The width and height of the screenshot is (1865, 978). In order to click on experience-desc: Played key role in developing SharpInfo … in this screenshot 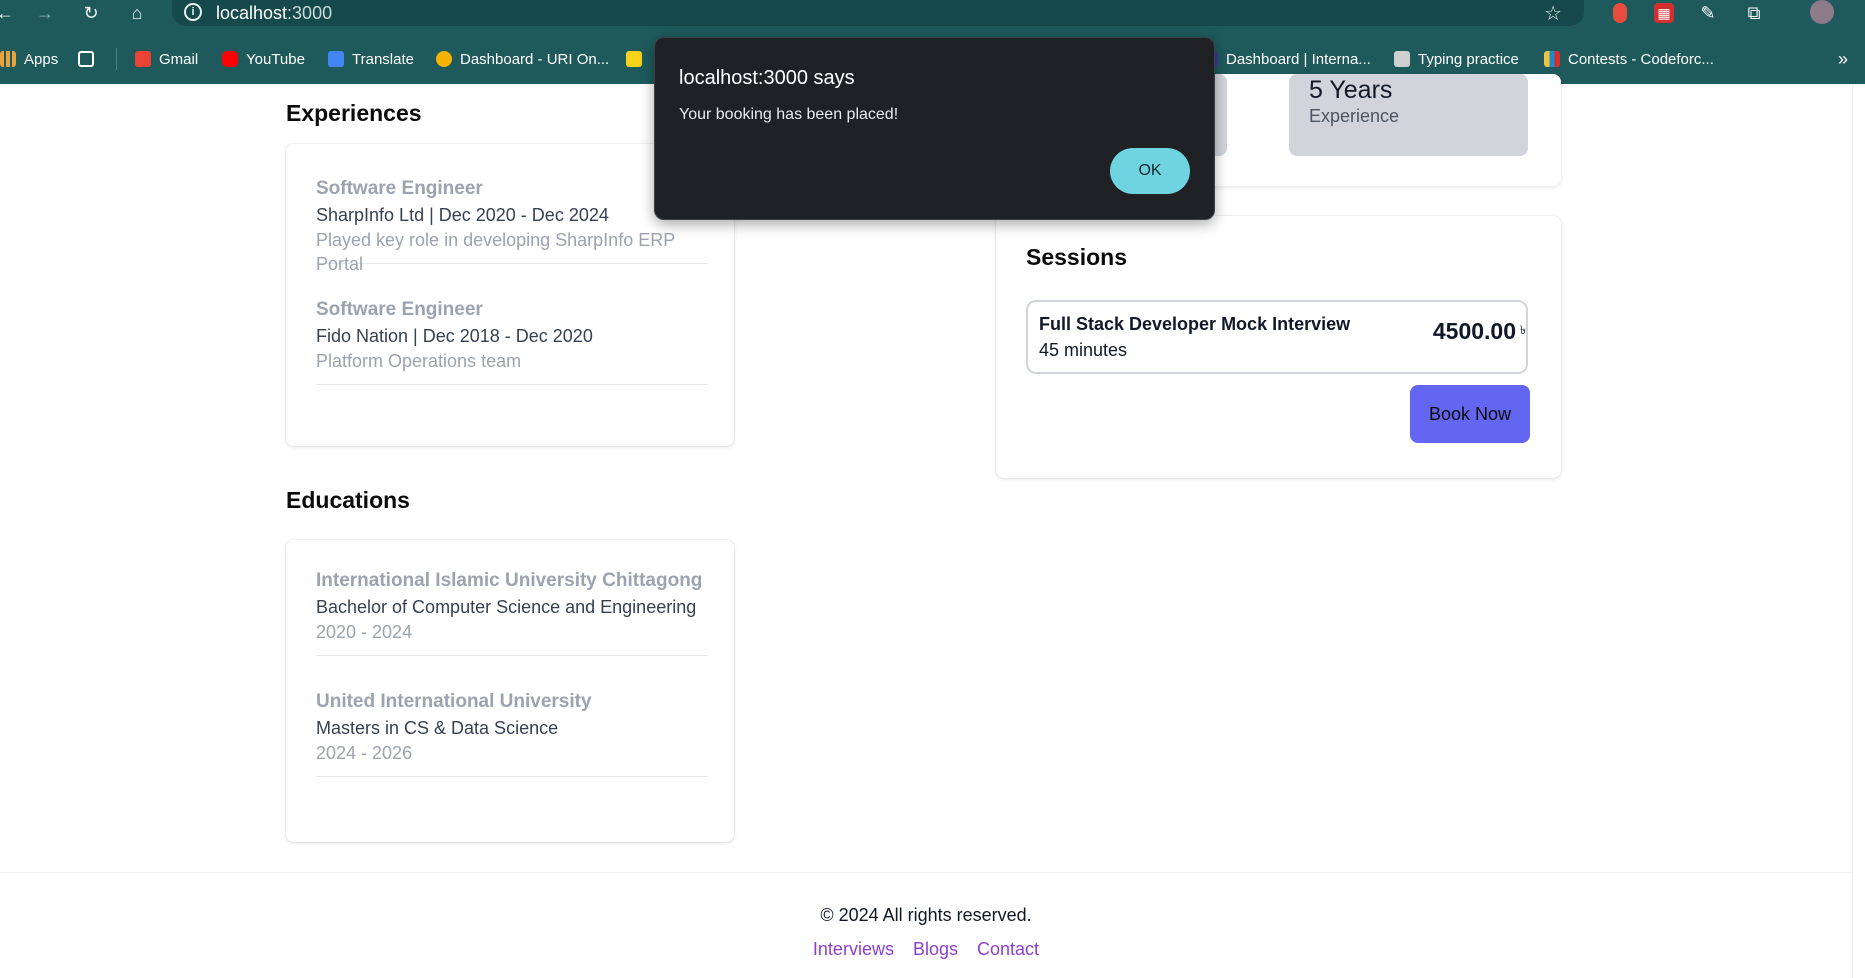, I will do `click(495, 252)`.